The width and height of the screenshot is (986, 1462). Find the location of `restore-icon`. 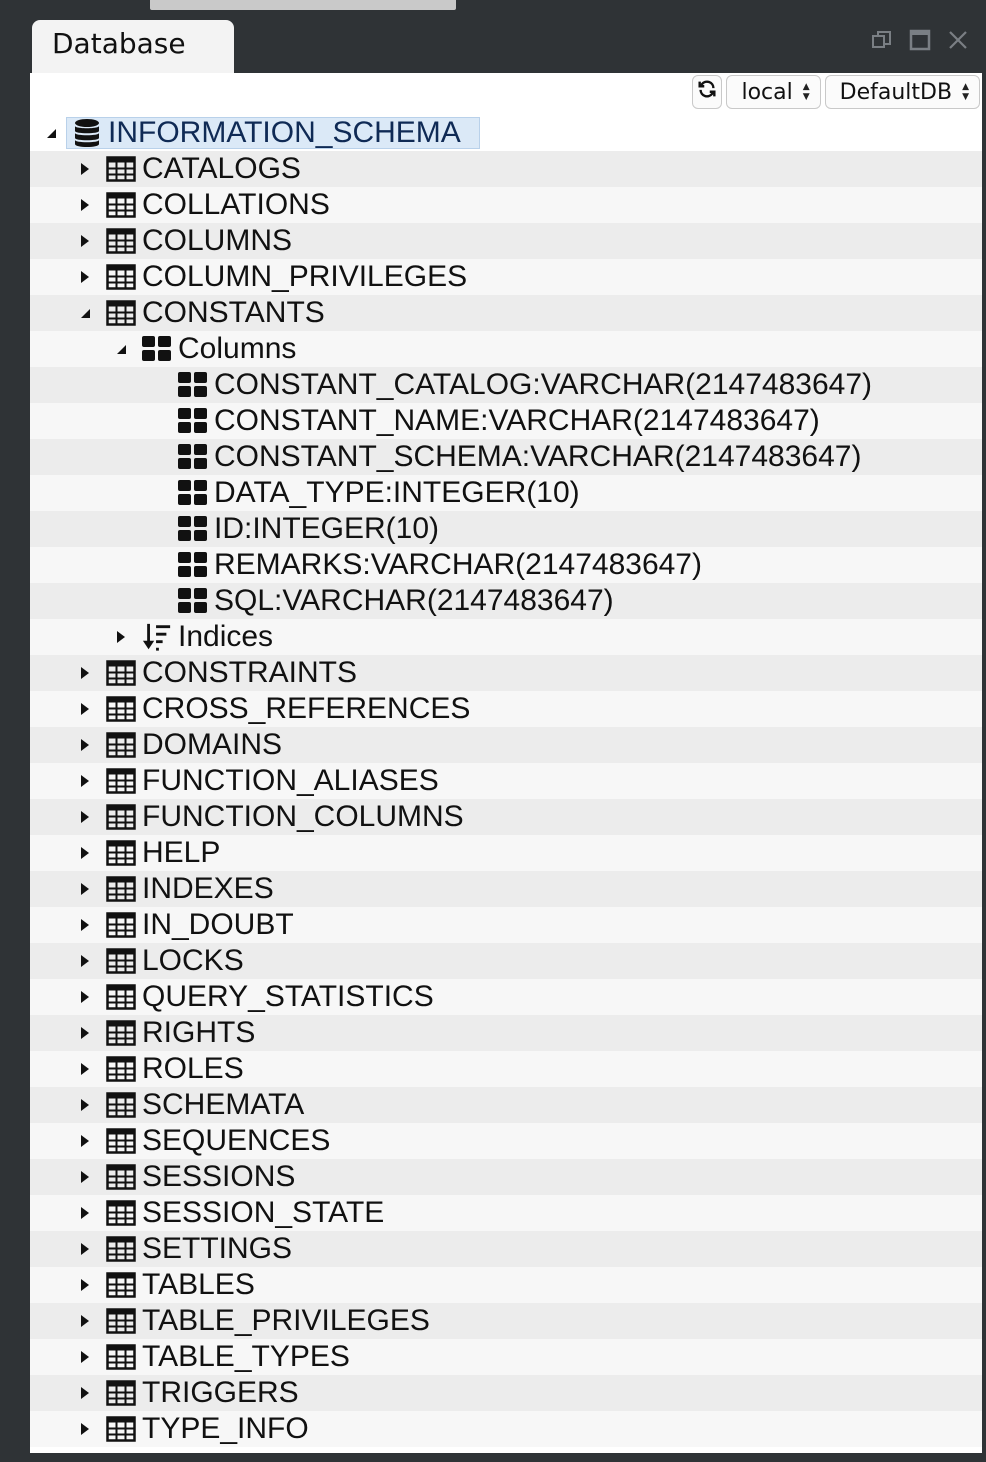

restore-icon is located at coordinates (882, 40).